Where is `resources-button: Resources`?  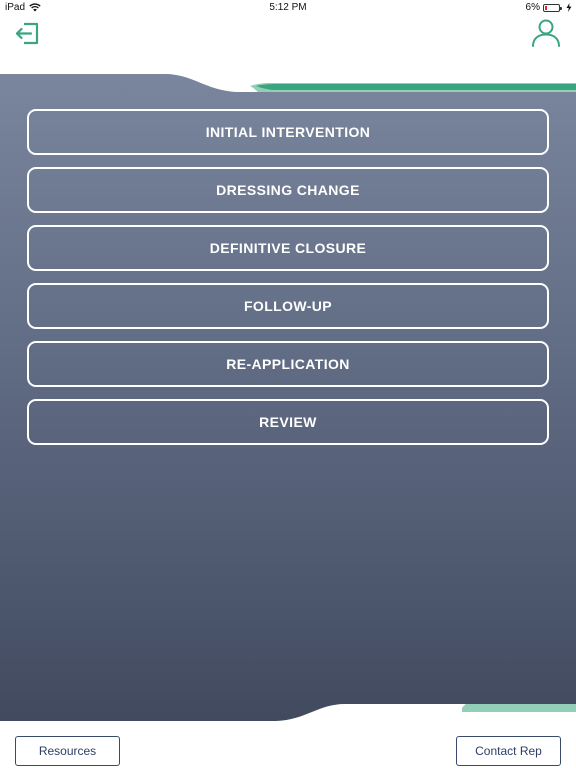
resources-button: Resources is located at coordinates (67, 751).